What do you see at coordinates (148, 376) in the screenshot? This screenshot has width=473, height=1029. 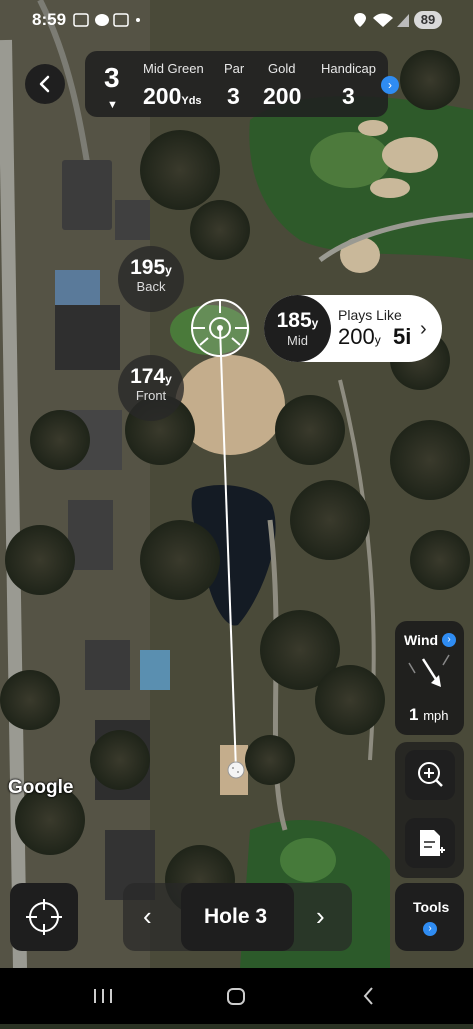 I see `front-distance: 174` at bounding box center [148, 376].